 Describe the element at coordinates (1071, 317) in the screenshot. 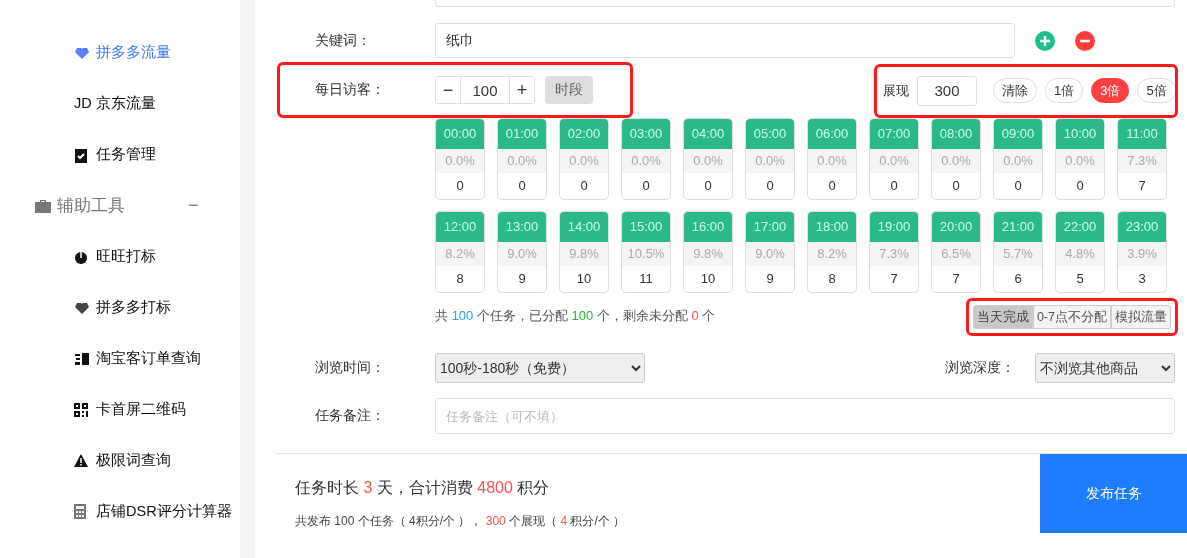

I see `mode-button: 0-7点不分配` at that location.